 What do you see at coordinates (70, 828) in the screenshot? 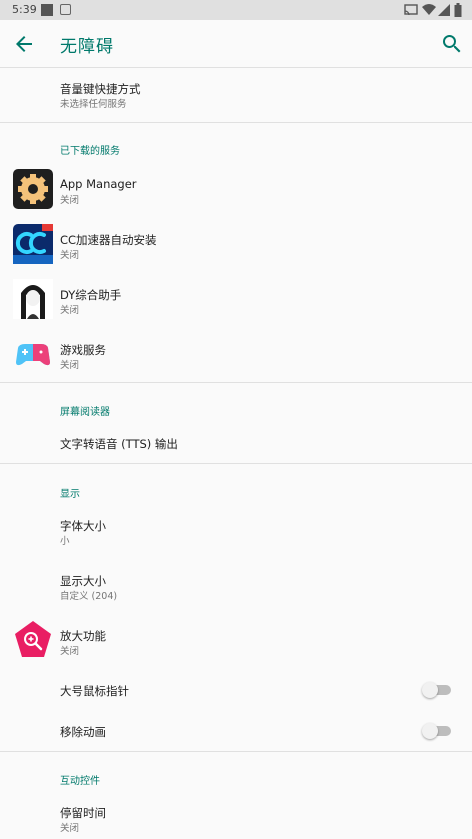
I see `dwell-time-status: 关闭` at bounding box center [70, 828].